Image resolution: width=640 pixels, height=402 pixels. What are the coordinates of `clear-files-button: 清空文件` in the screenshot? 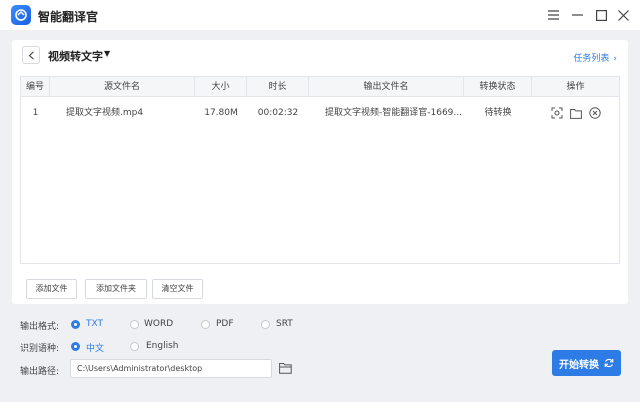 It's located at (177, 289).